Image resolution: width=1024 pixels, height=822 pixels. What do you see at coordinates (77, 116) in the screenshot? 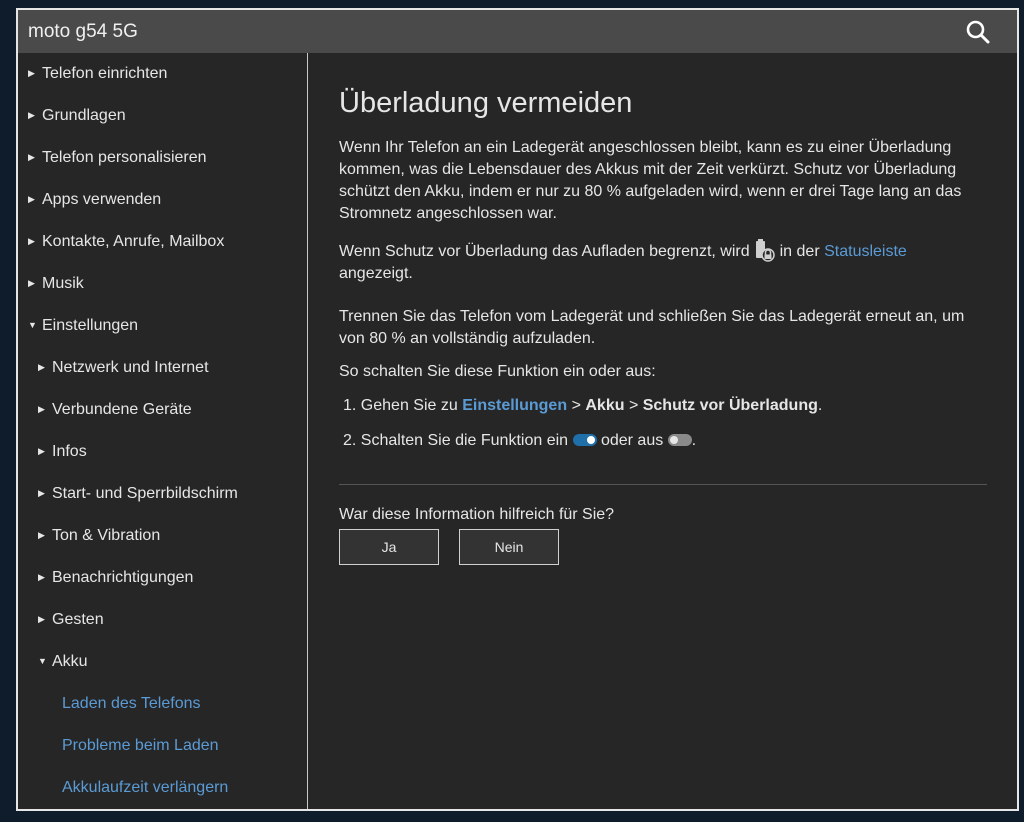
I see `sidebar-item-grundlagen: ▶ Grundlagen` at bounding box center [77, 116].